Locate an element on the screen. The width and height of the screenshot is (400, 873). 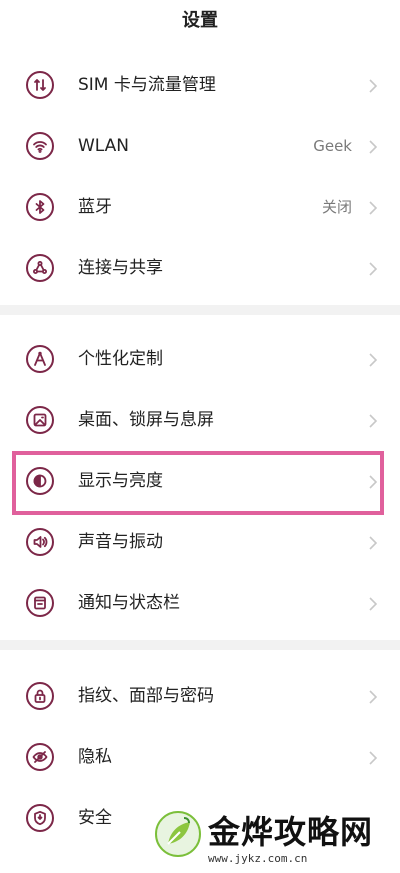
settings-item-fingerprint-face-password: 指纹、面部与密码 is located at coordinates (200, 697).